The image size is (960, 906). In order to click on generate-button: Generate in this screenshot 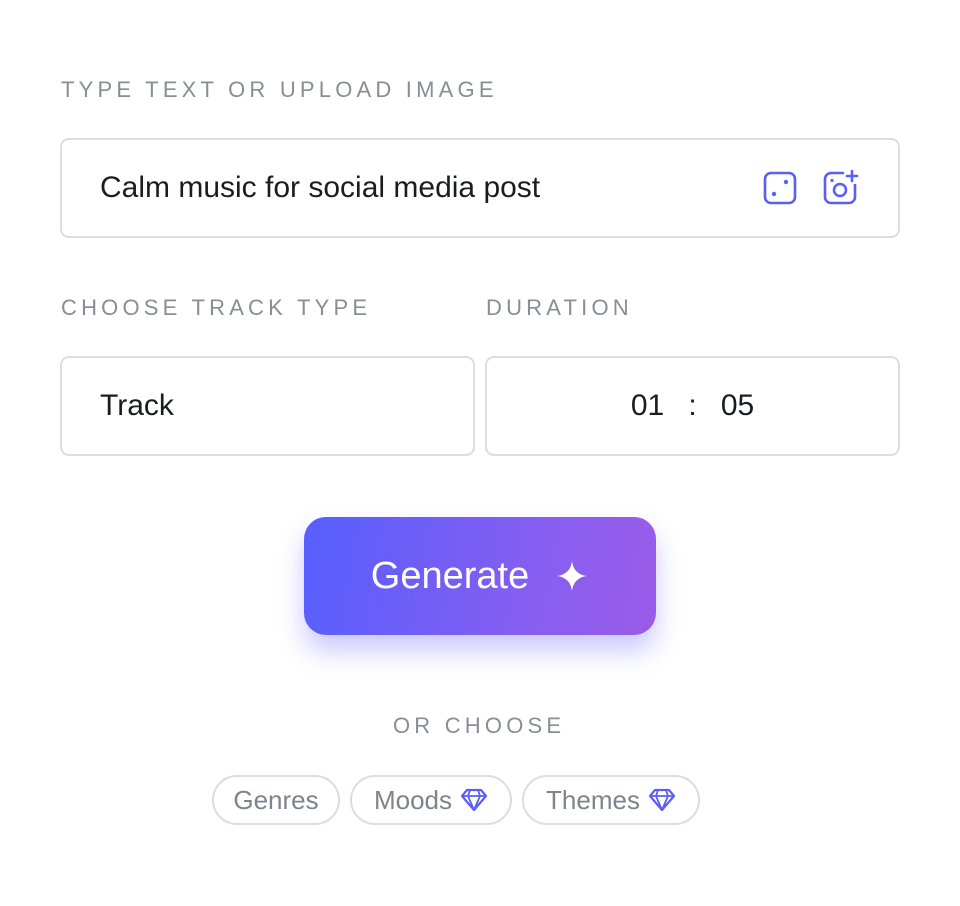, I will do `click(480, 576)`.